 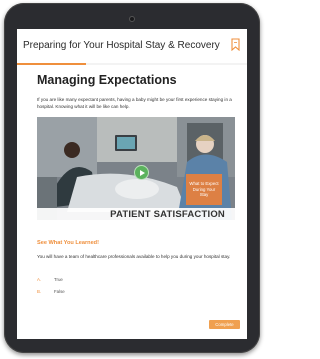 What do you see at coordinates (51, 292) in the screenshot?
I see `quiz-option-false: B. False` at bounding box center [51, 292].